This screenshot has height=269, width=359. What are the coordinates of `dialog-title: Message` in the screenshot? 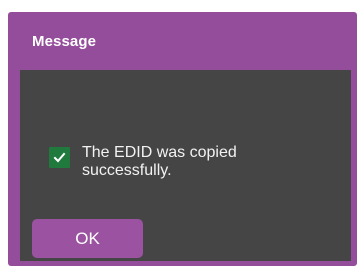 It's located at (64, 41).